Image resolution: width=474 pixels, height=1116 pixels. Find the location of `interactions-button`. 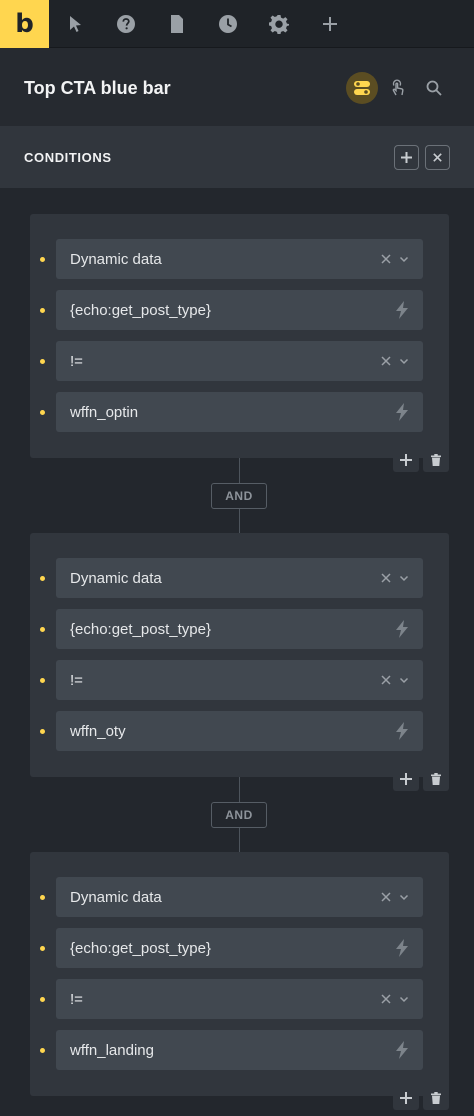

interactions-button is located at coordinates (398, 88).